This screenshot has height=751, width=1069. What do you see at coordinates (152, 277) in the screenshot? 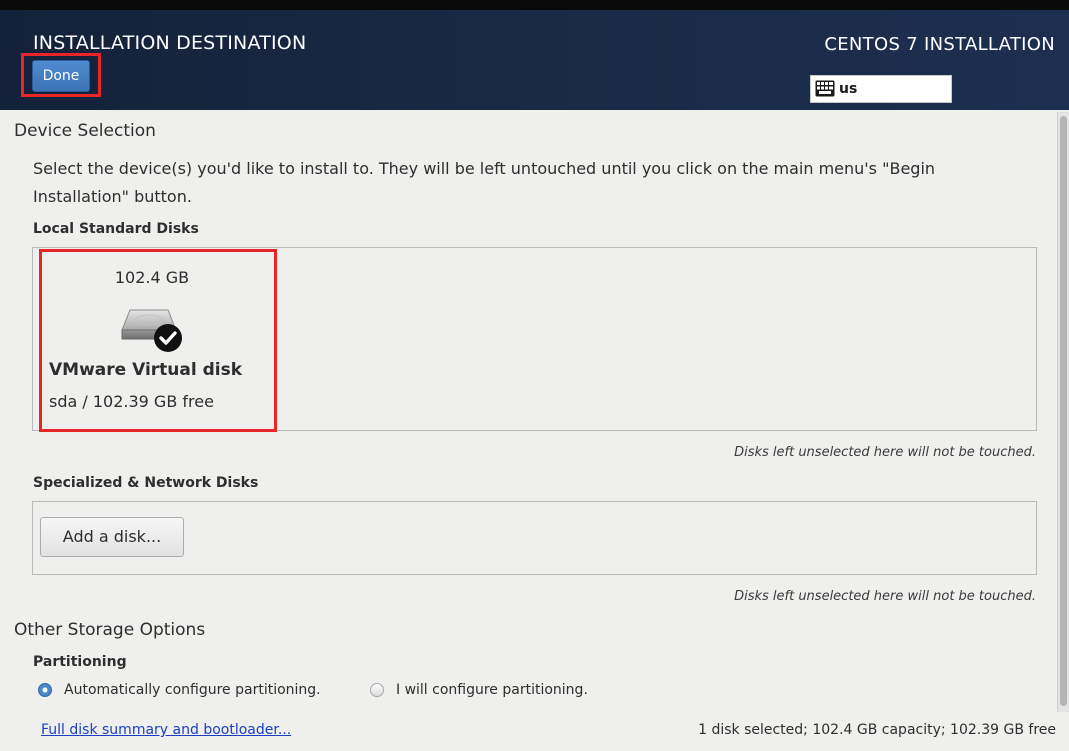
I see `disk-capacity: 102.4 GB` at bounding box center [152, 277].